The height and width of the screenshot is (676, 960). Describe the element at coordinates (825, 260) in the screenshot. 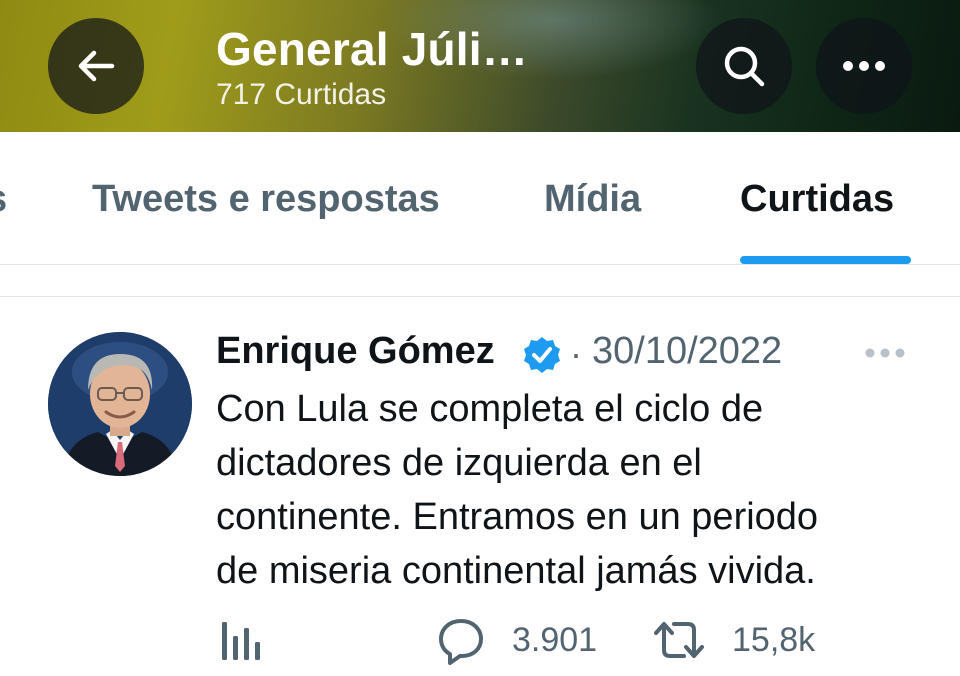

I see `active-tab-indicator` at that location.